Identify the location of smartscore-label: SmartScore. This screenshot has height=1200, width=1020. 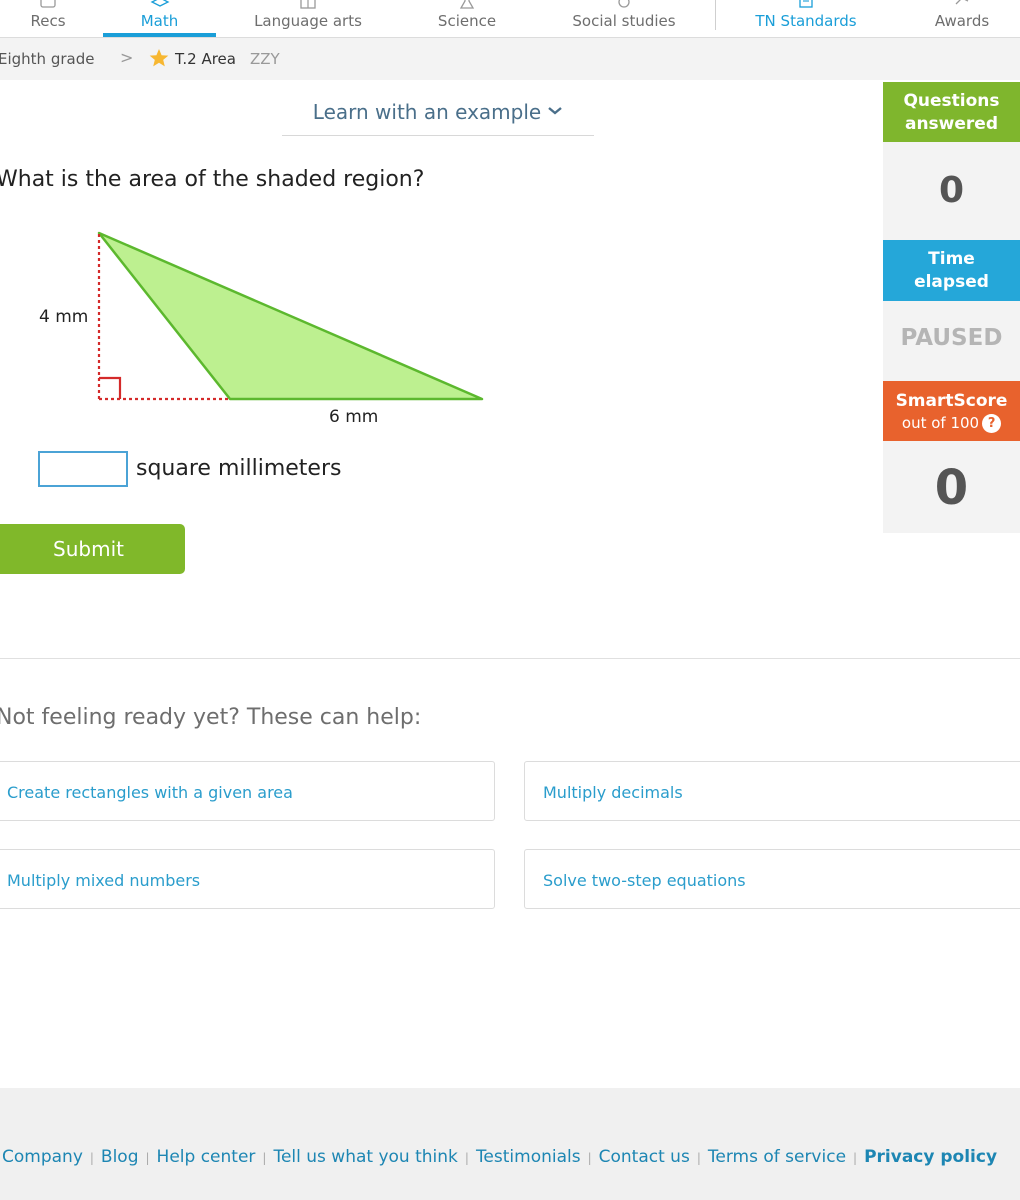
(951, 401).